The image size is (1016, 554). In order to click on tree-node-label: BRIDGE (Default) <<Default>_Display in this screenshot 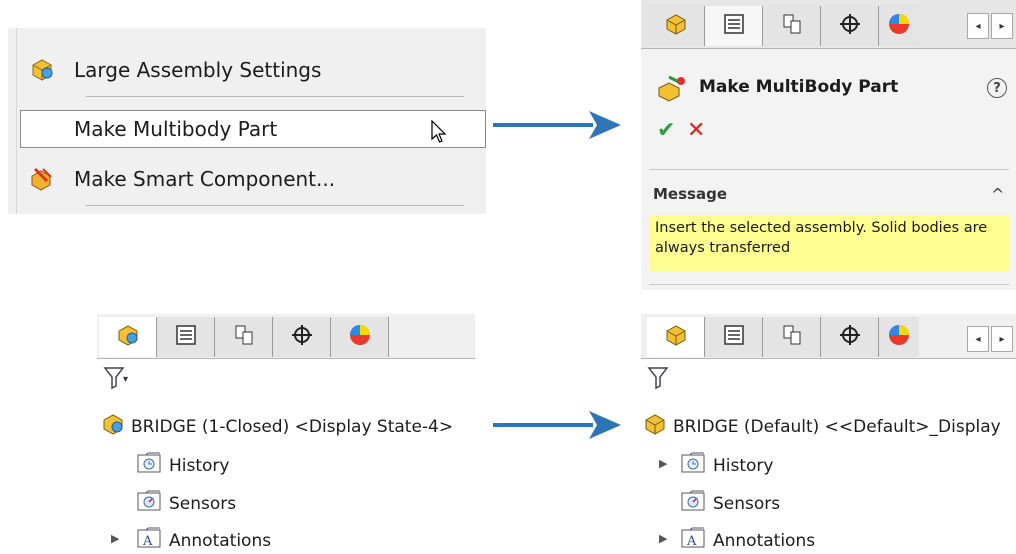, I will do `click(837, 426)`.